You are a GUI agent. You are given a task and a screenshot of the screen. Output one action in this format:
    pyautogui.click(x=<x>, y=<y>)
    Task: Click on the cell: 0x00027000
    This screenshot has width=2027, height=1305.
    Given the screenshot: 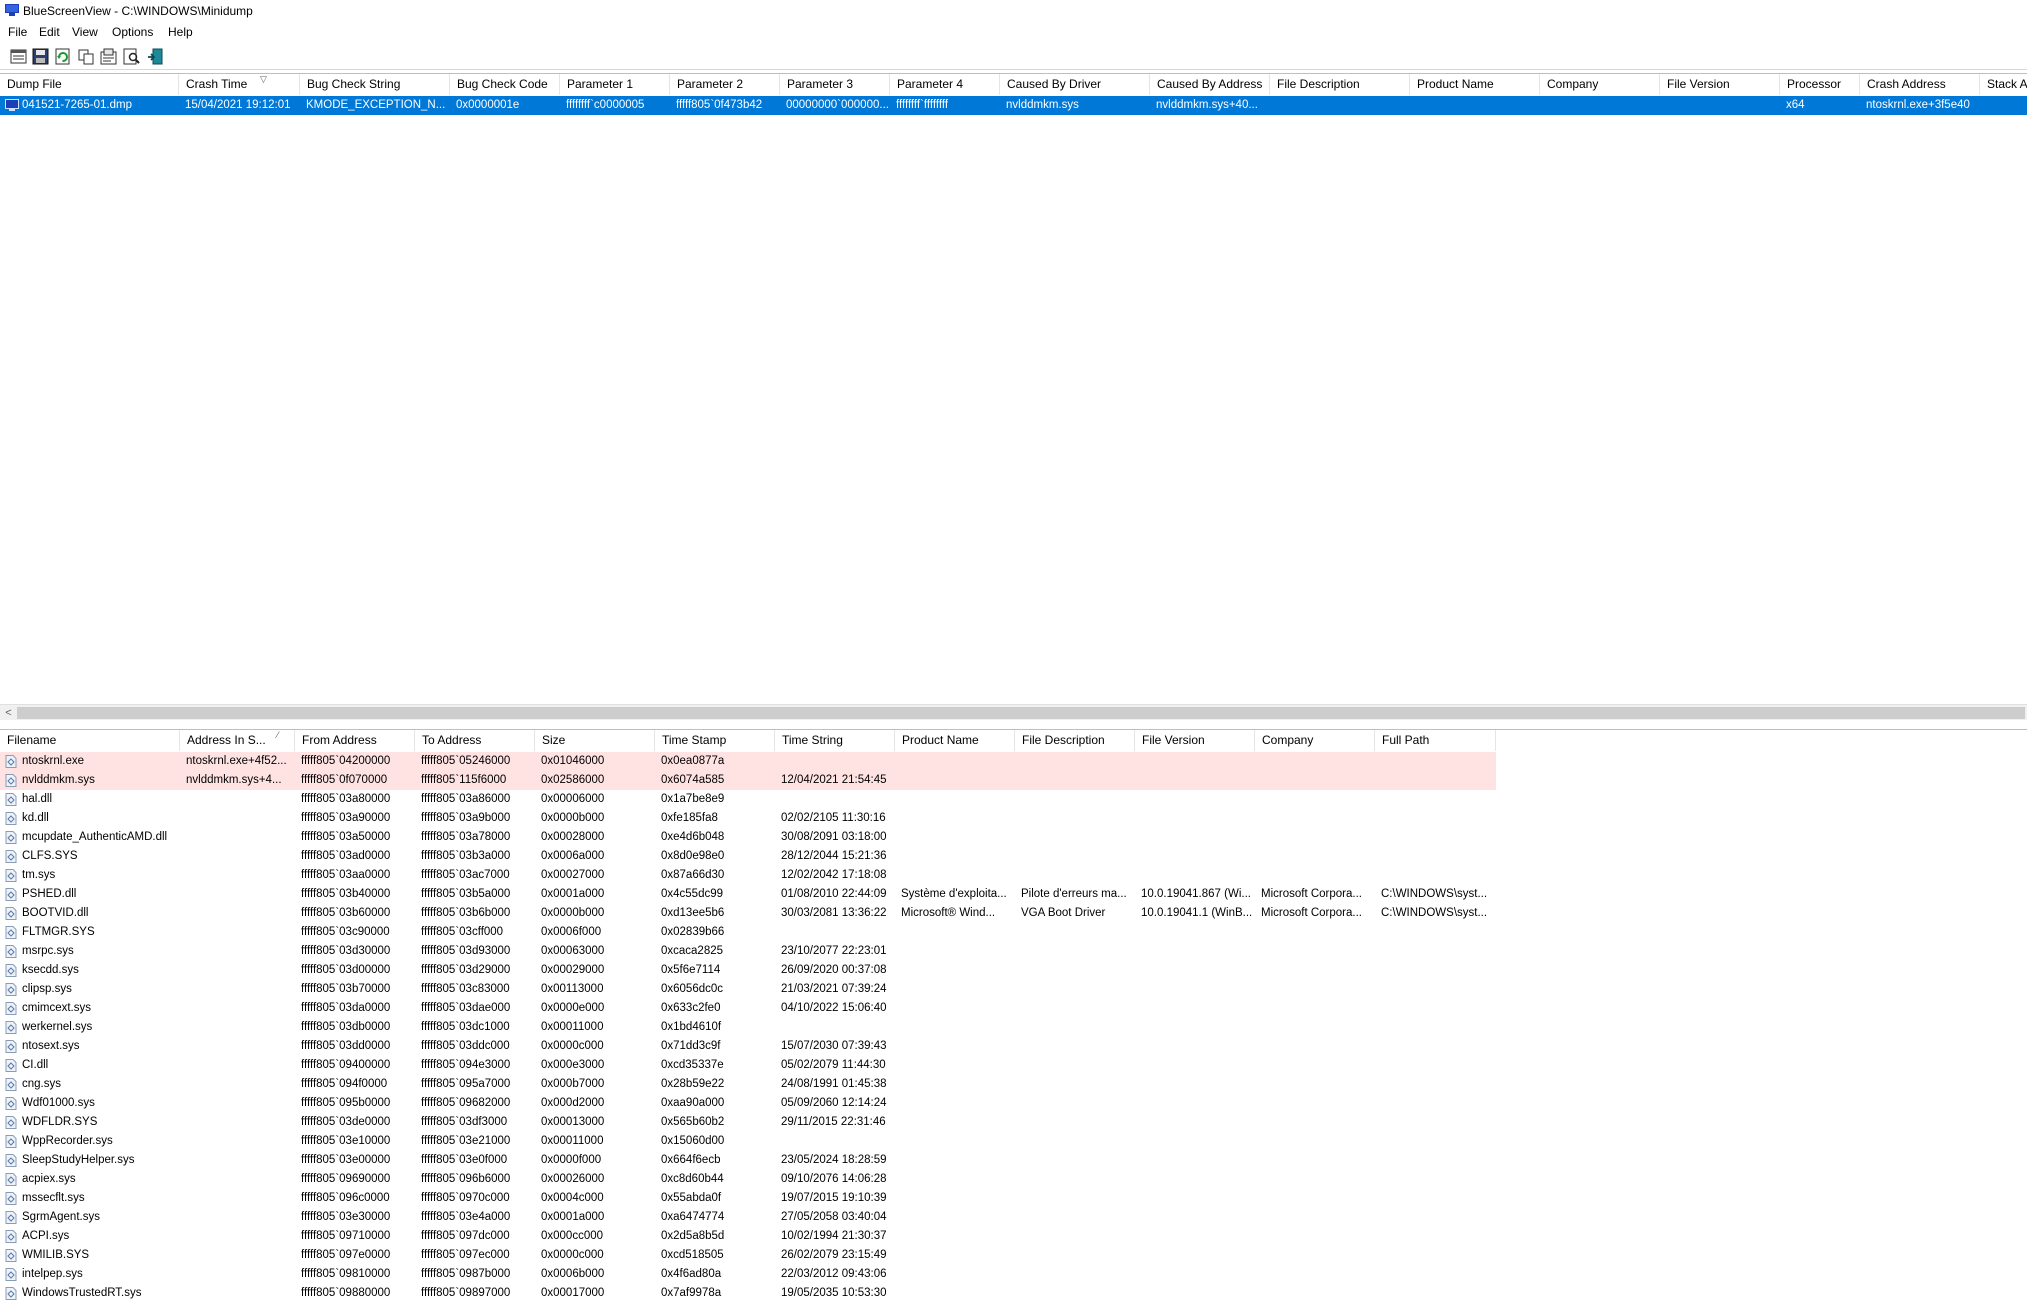 What is the action you would take?
    pyautogui.click(x=573, y=875)
    